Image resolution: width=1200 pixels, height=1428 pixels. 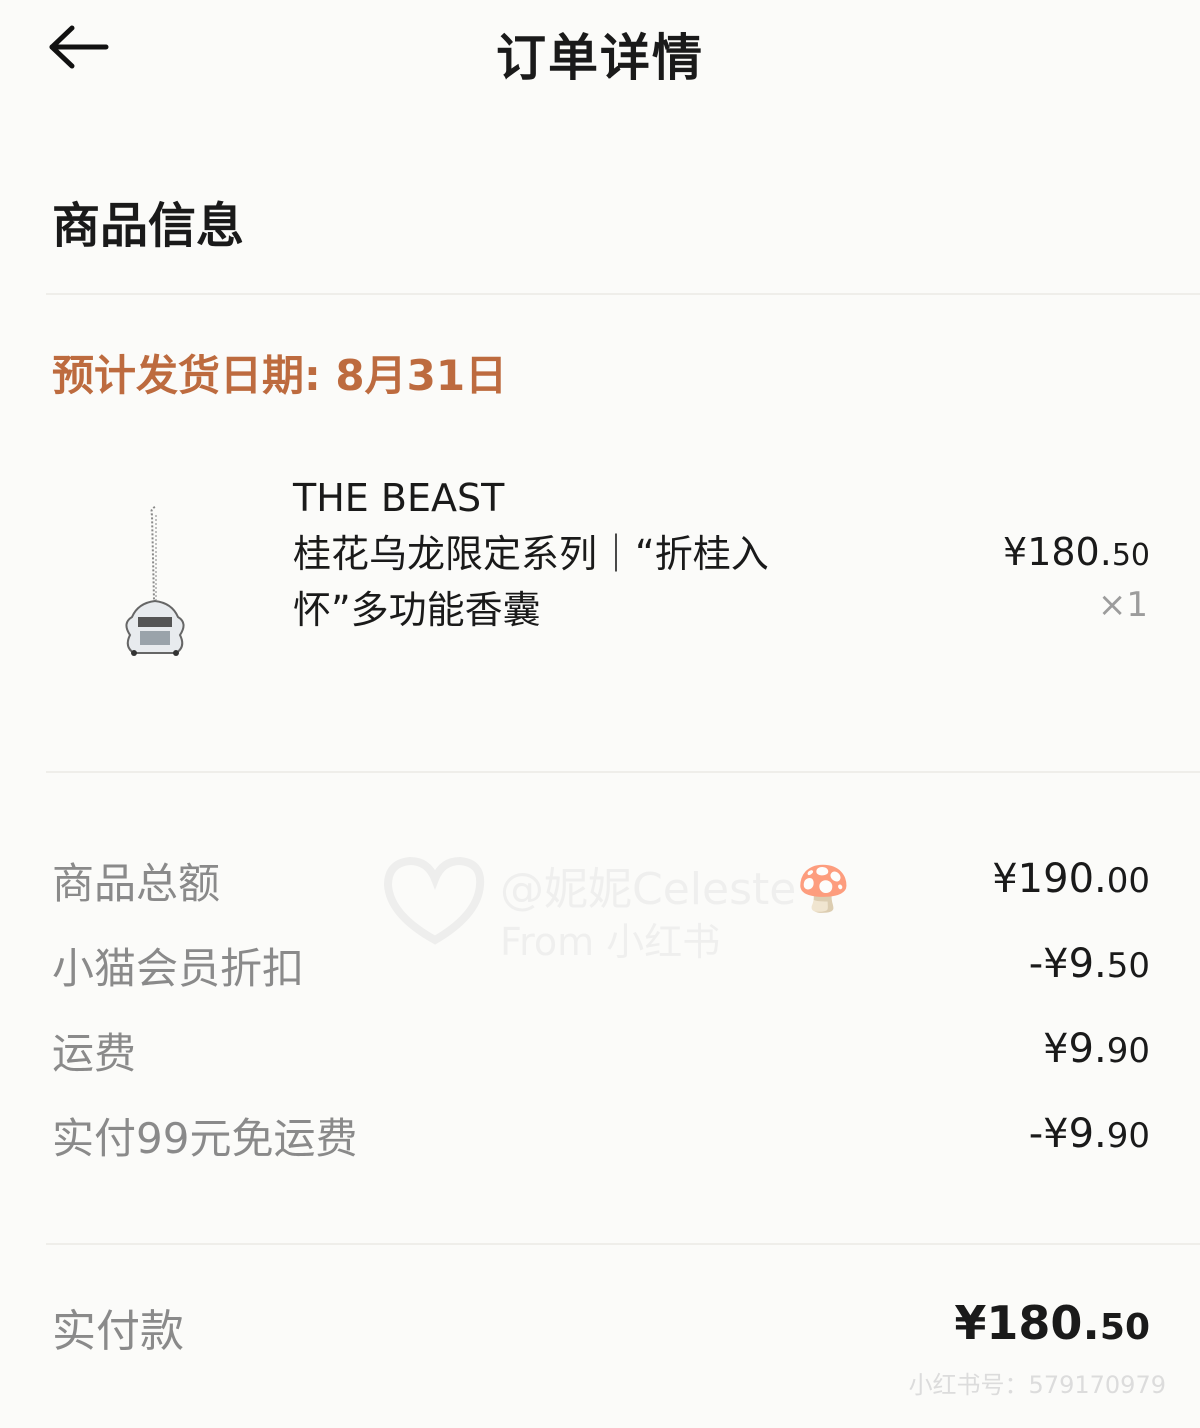 I want to click on product-quantity: ×1, so click(x=1122, y=605).